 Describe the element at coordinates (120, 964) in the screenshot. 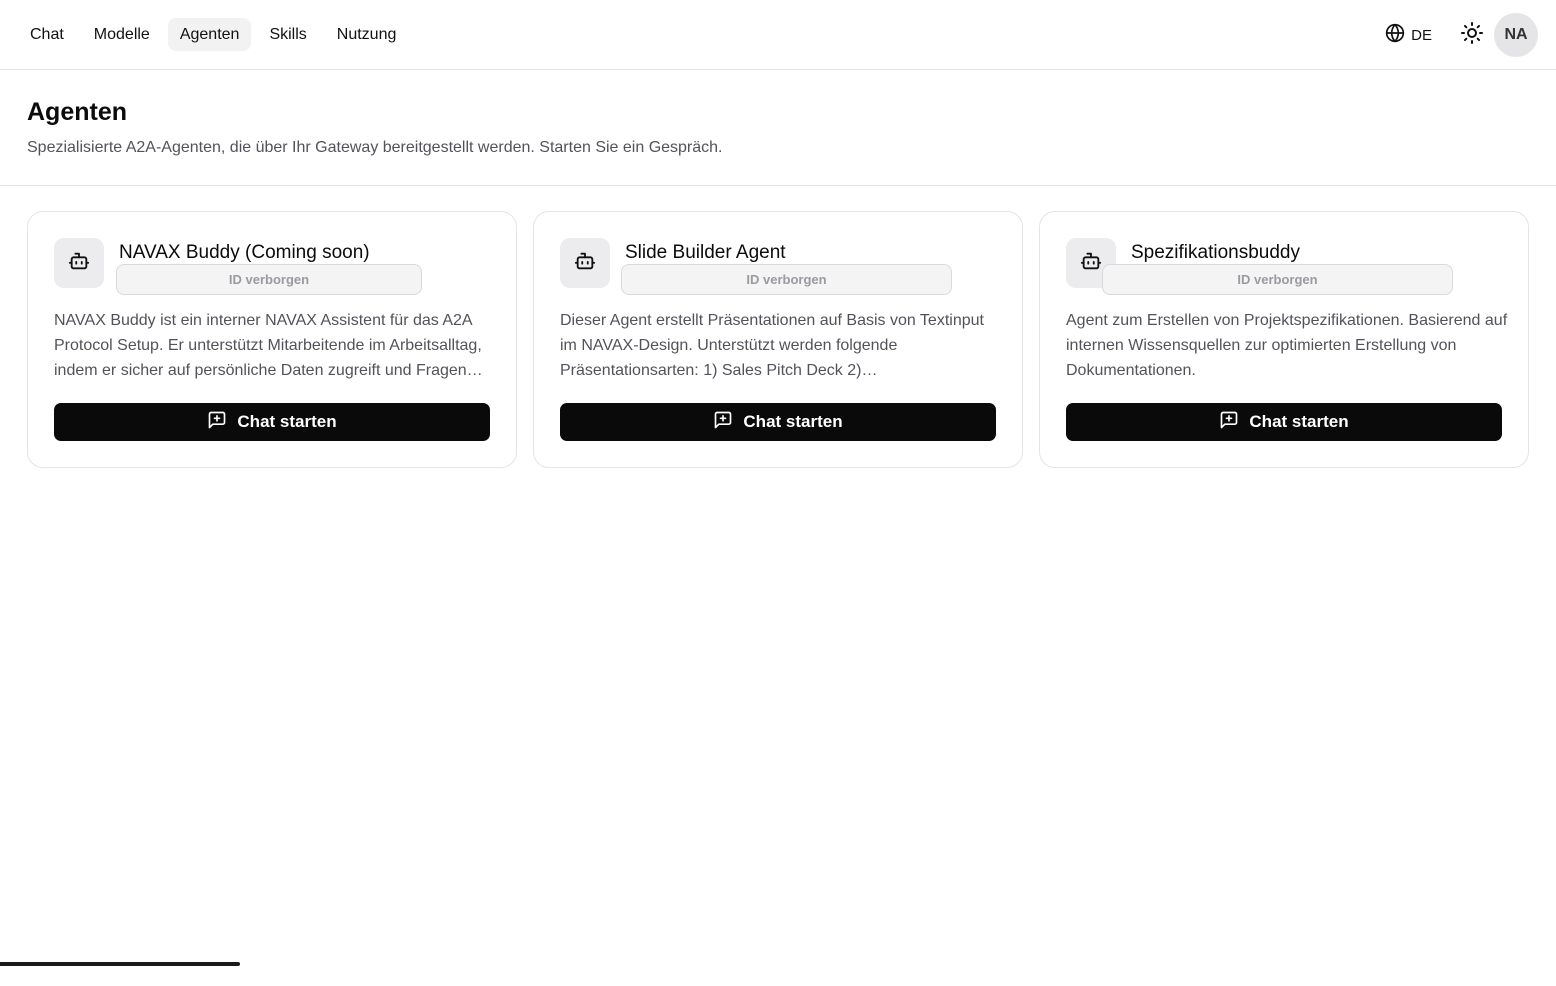

I see `bottom-scroll-indicator` at that location.